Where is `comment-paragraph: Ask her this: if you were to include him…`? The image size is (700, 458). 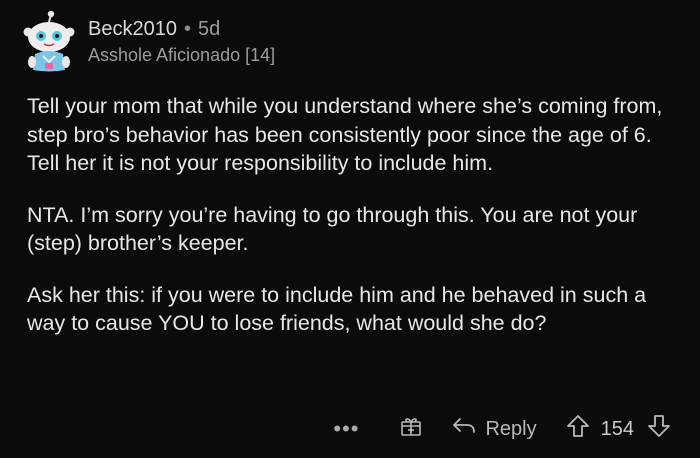
comment-paragraph: Ask her this: if you were to include him… is located at coordinates (337, 309).